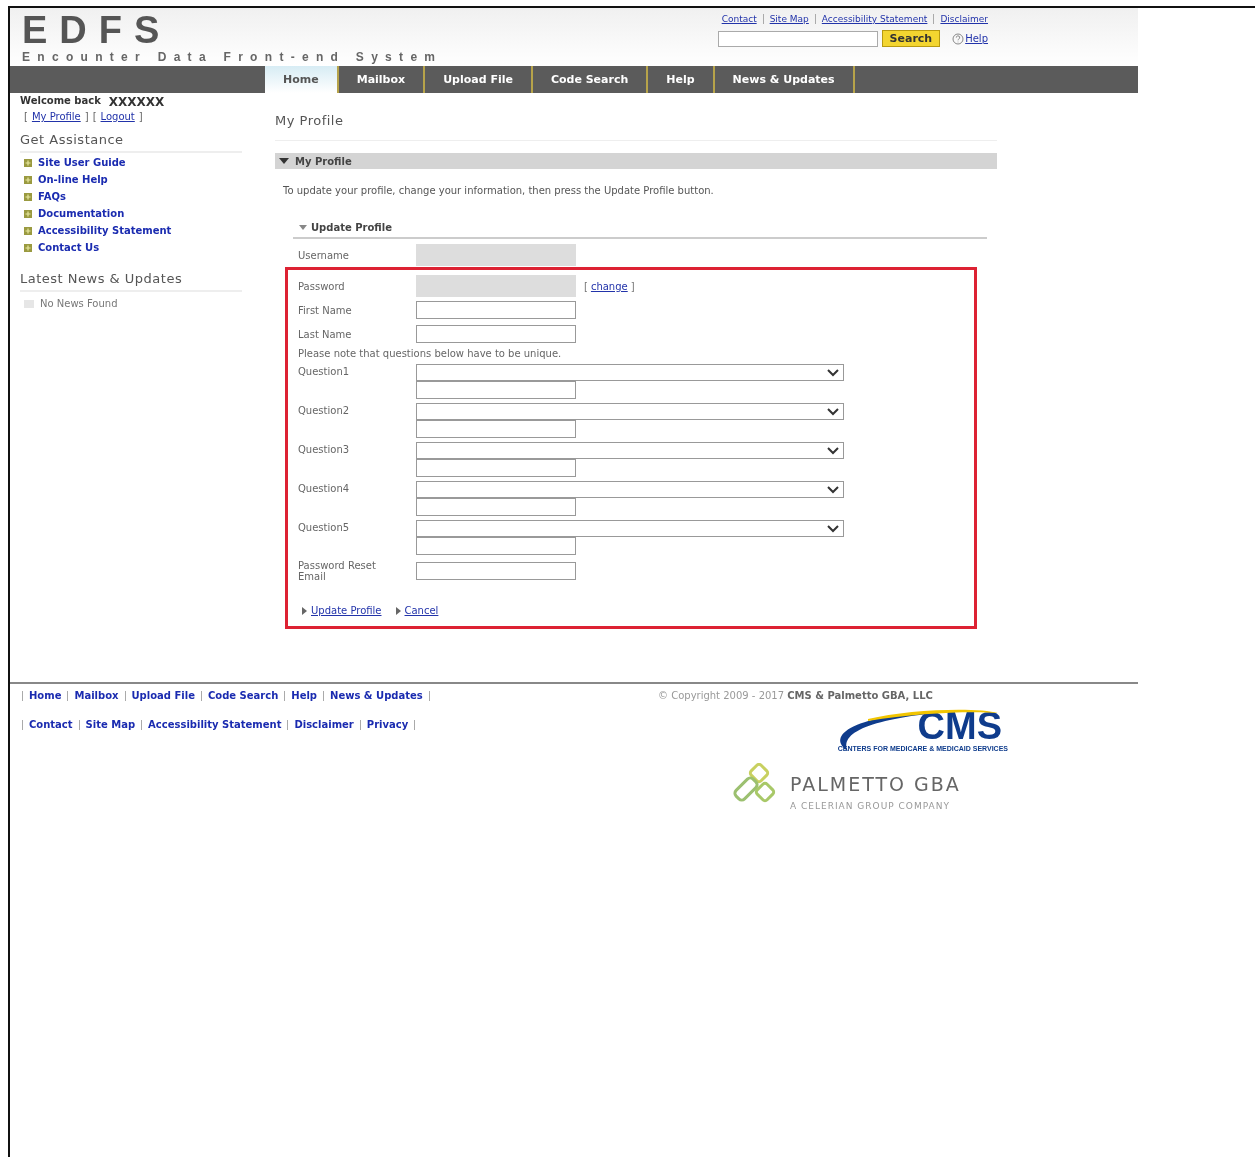 The width and height of the screenshot is (1255, 1159). Describe the element at coordinates (324, 449) in the screenshot. I see `field-label: Question3` at that location.